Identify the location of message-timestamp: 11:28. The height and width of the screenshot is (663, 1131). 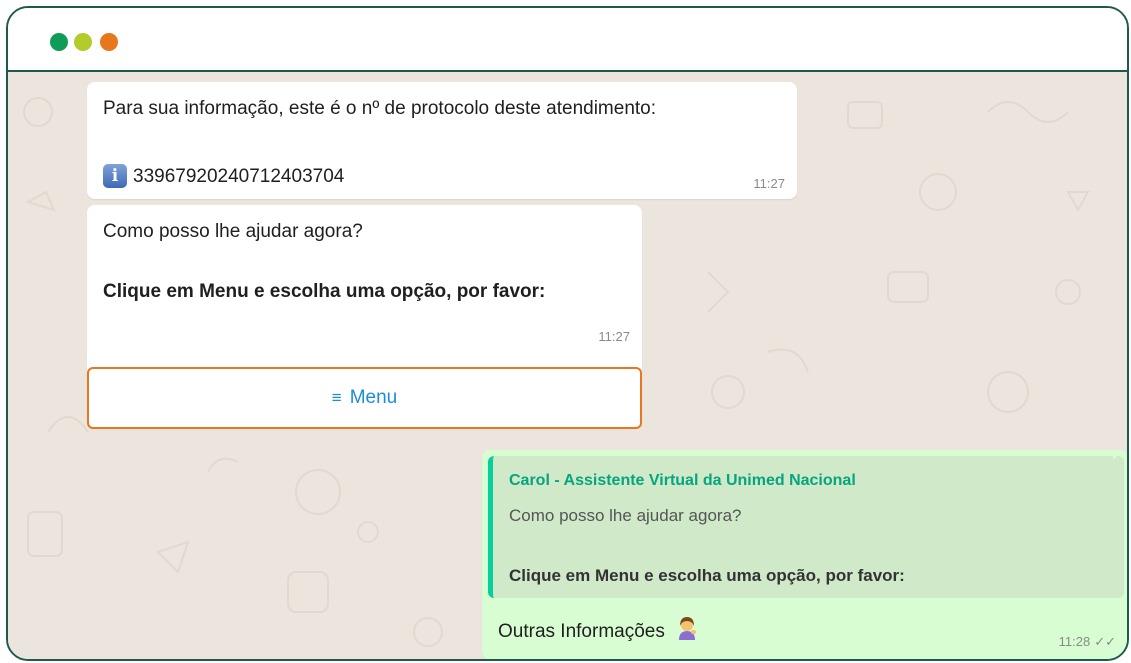
(1074, 641).